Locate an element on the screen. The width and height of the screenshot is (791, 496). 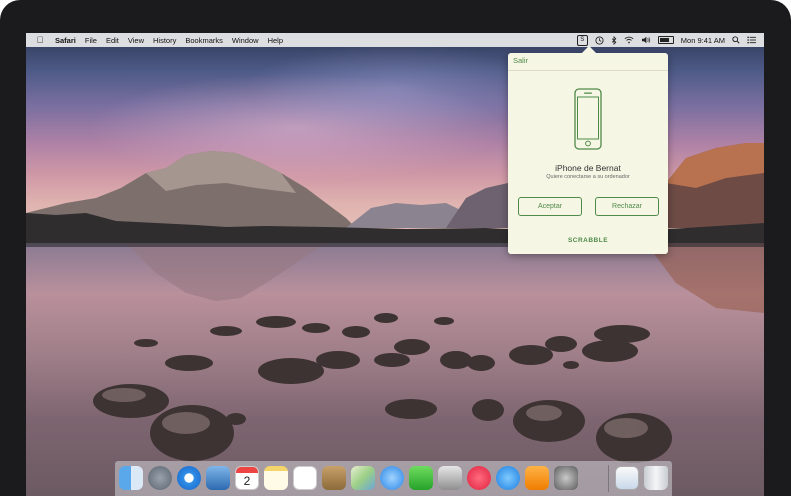
search-icon is located at coordinates (736, 40).